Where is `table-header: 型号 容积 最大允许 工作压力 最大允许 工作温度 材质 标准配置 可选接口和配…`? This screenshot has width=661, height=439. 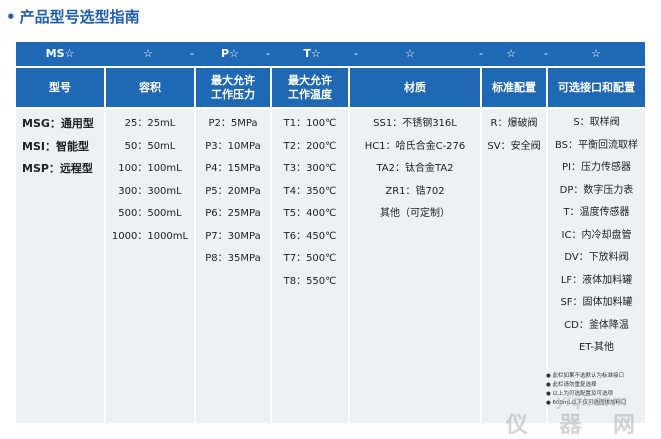
table-header: 型号 容积 最大允许 工作压力 最大允许 工作温度 材质 标准配置 可选接口和配… is located at coordinates (330, 87).